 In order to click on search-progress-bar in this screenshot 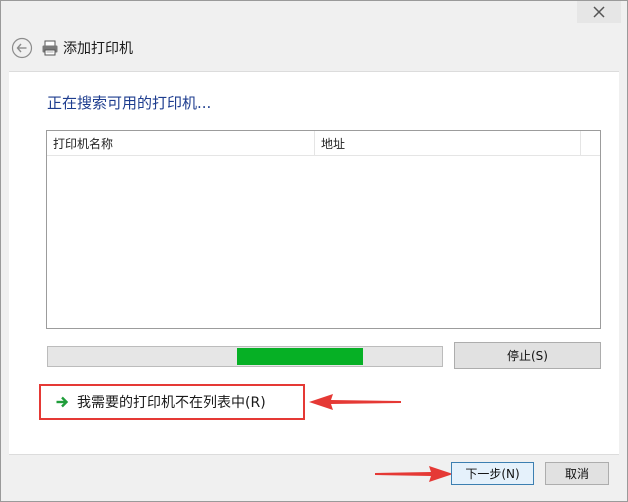, I will do `click(245, 356)`.